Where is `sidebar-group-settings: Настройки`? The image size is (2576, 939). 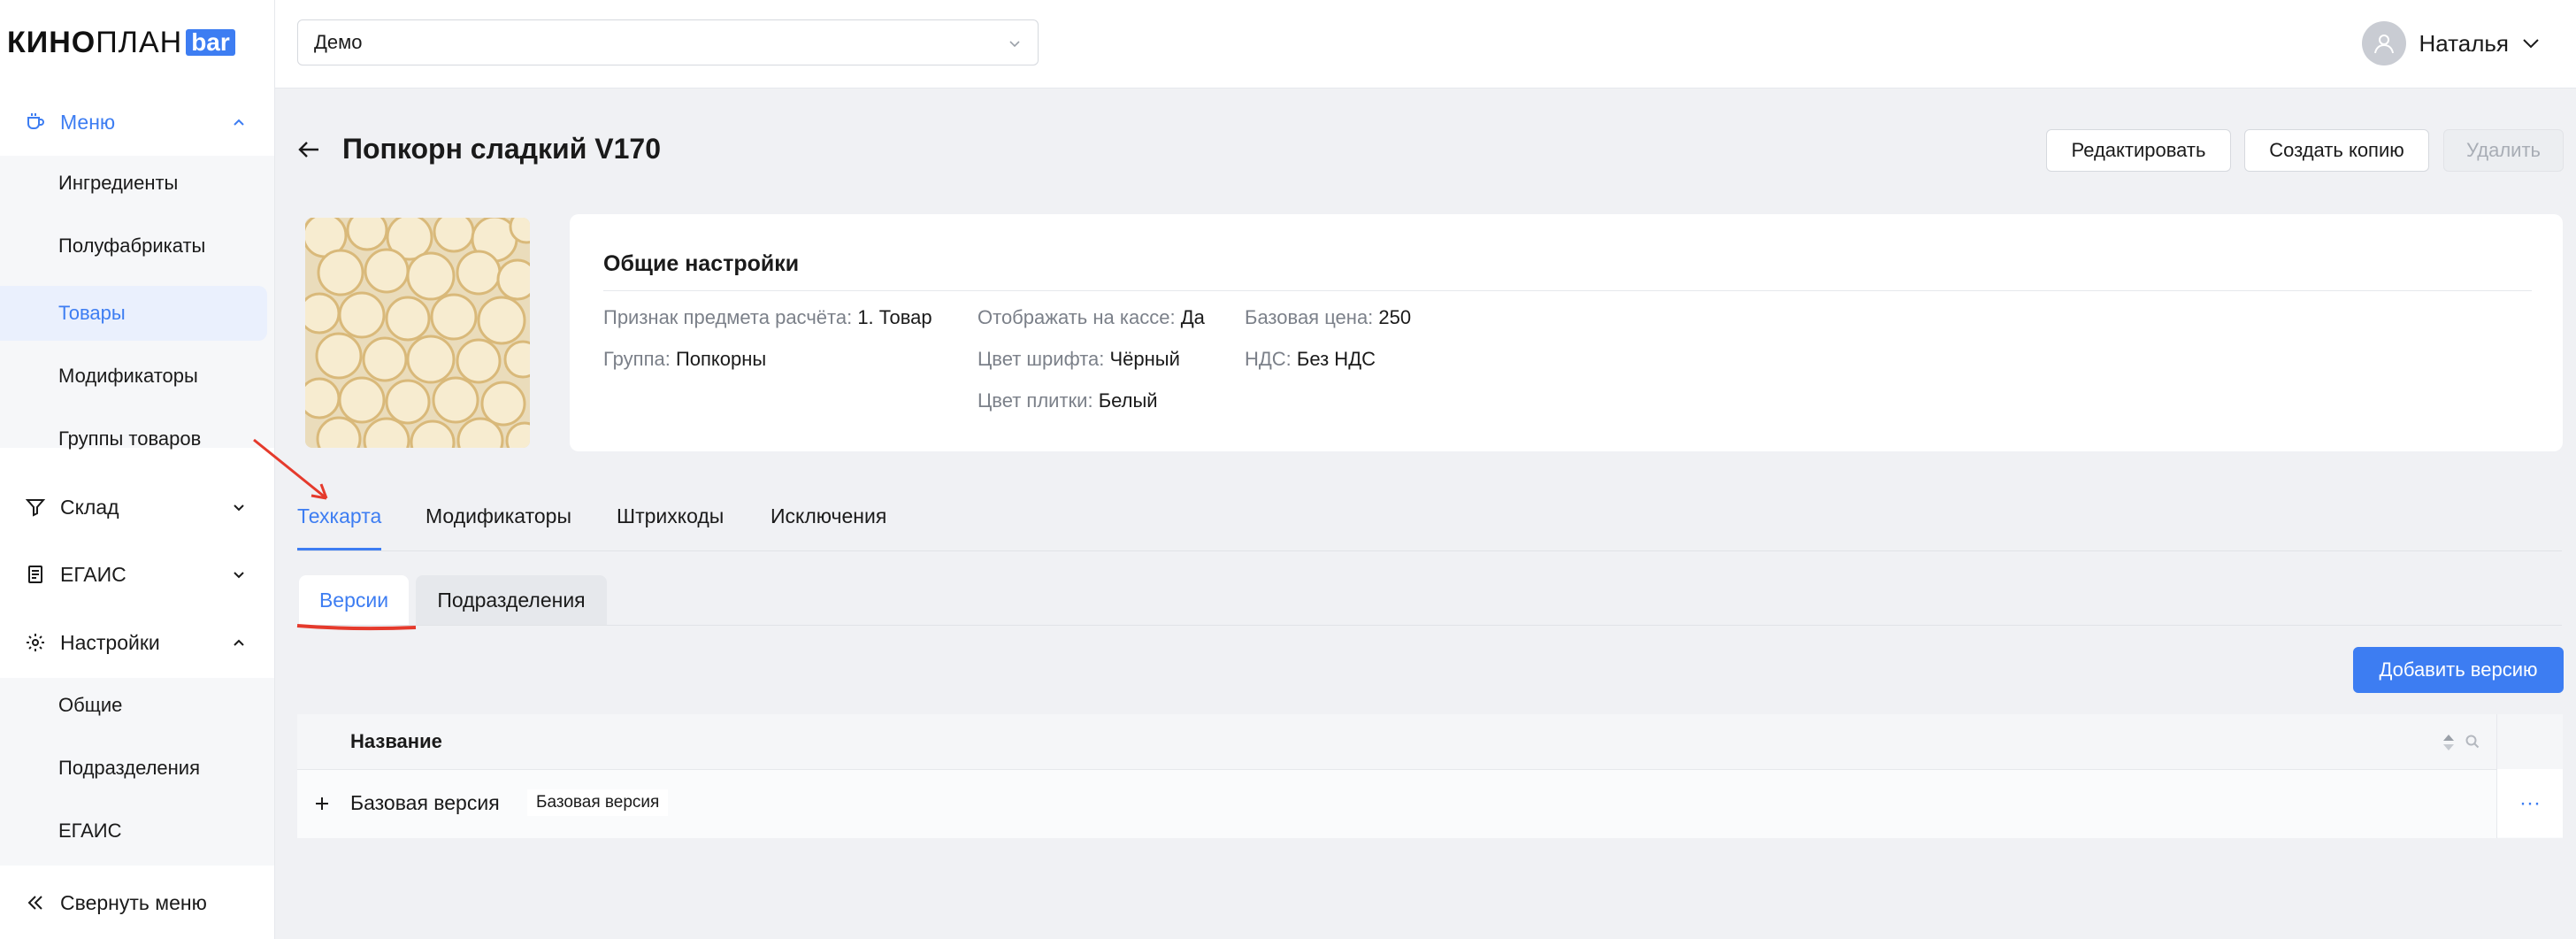
sidebar-group-settings: Настройки is located at coordinates (137, 642).